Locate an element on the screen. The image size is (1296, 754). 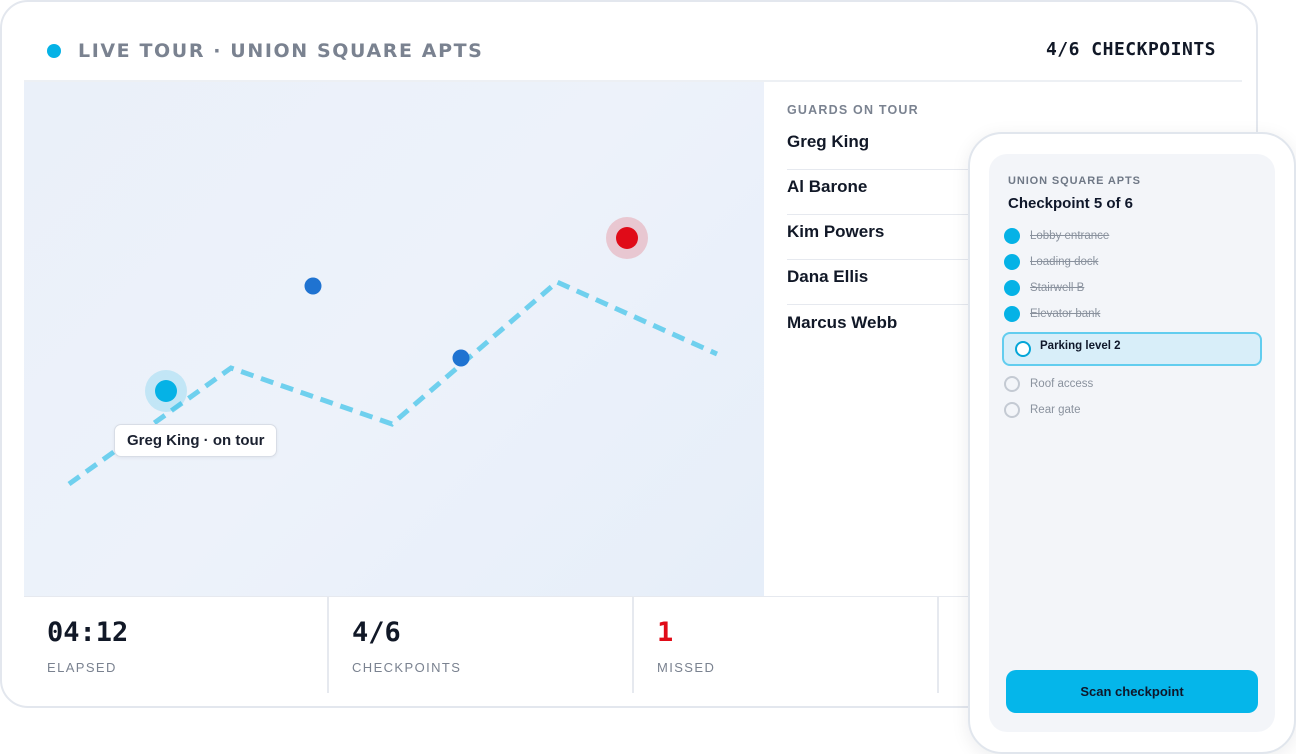
checkpoint-label: Lobby entrance is located at coordinates (1070, 236).